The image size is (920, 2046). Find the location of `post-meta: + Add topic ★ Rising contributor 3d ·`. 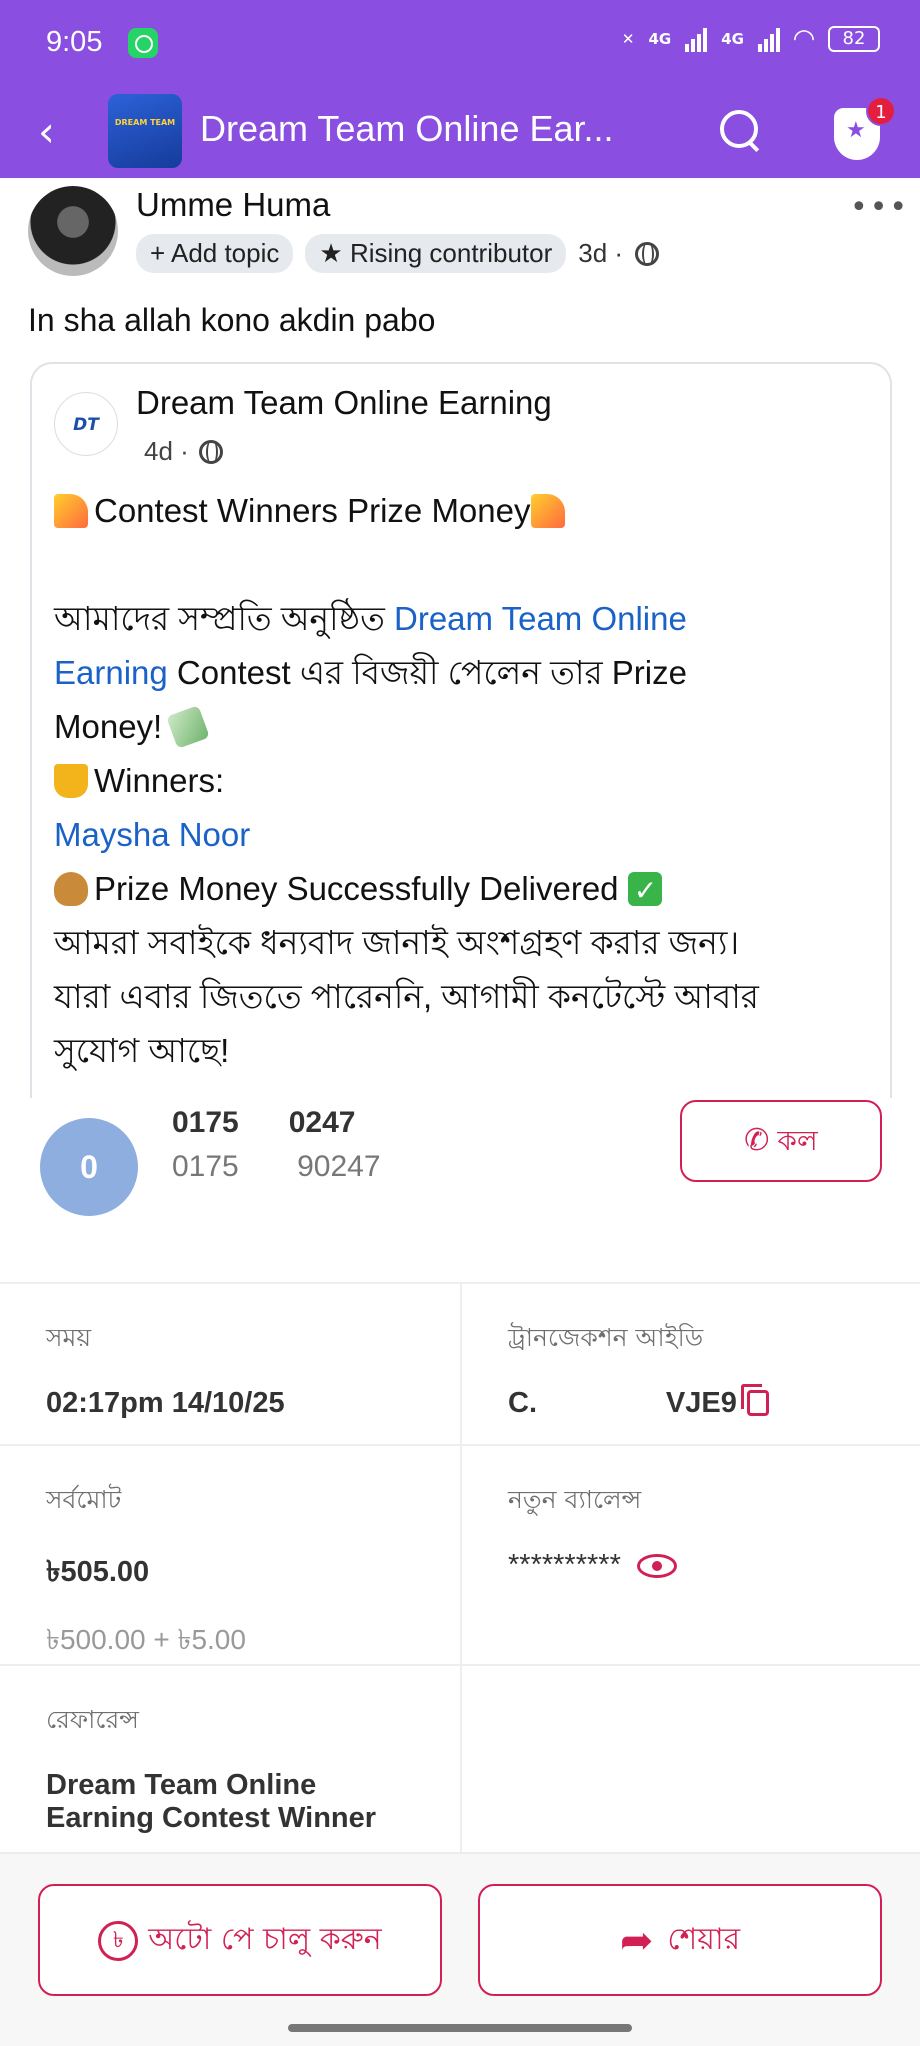

post-meta: + Add topic ★ Rising contributor 3d · is located at coordinates (398, 253).